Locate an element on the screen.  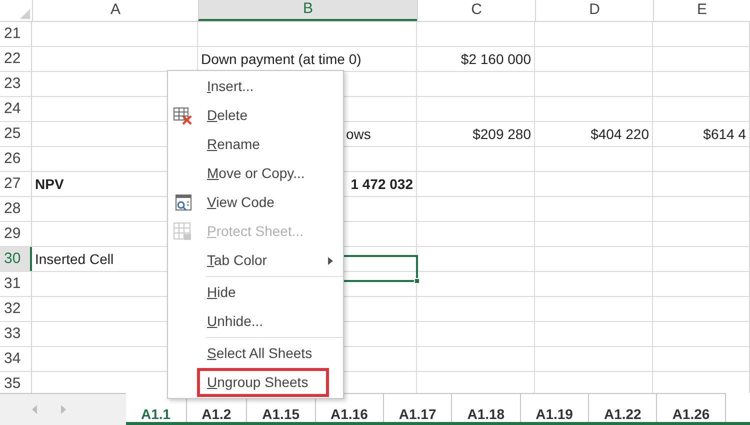
sheet-tab: A1.17 is located at coordinates (418, 407).